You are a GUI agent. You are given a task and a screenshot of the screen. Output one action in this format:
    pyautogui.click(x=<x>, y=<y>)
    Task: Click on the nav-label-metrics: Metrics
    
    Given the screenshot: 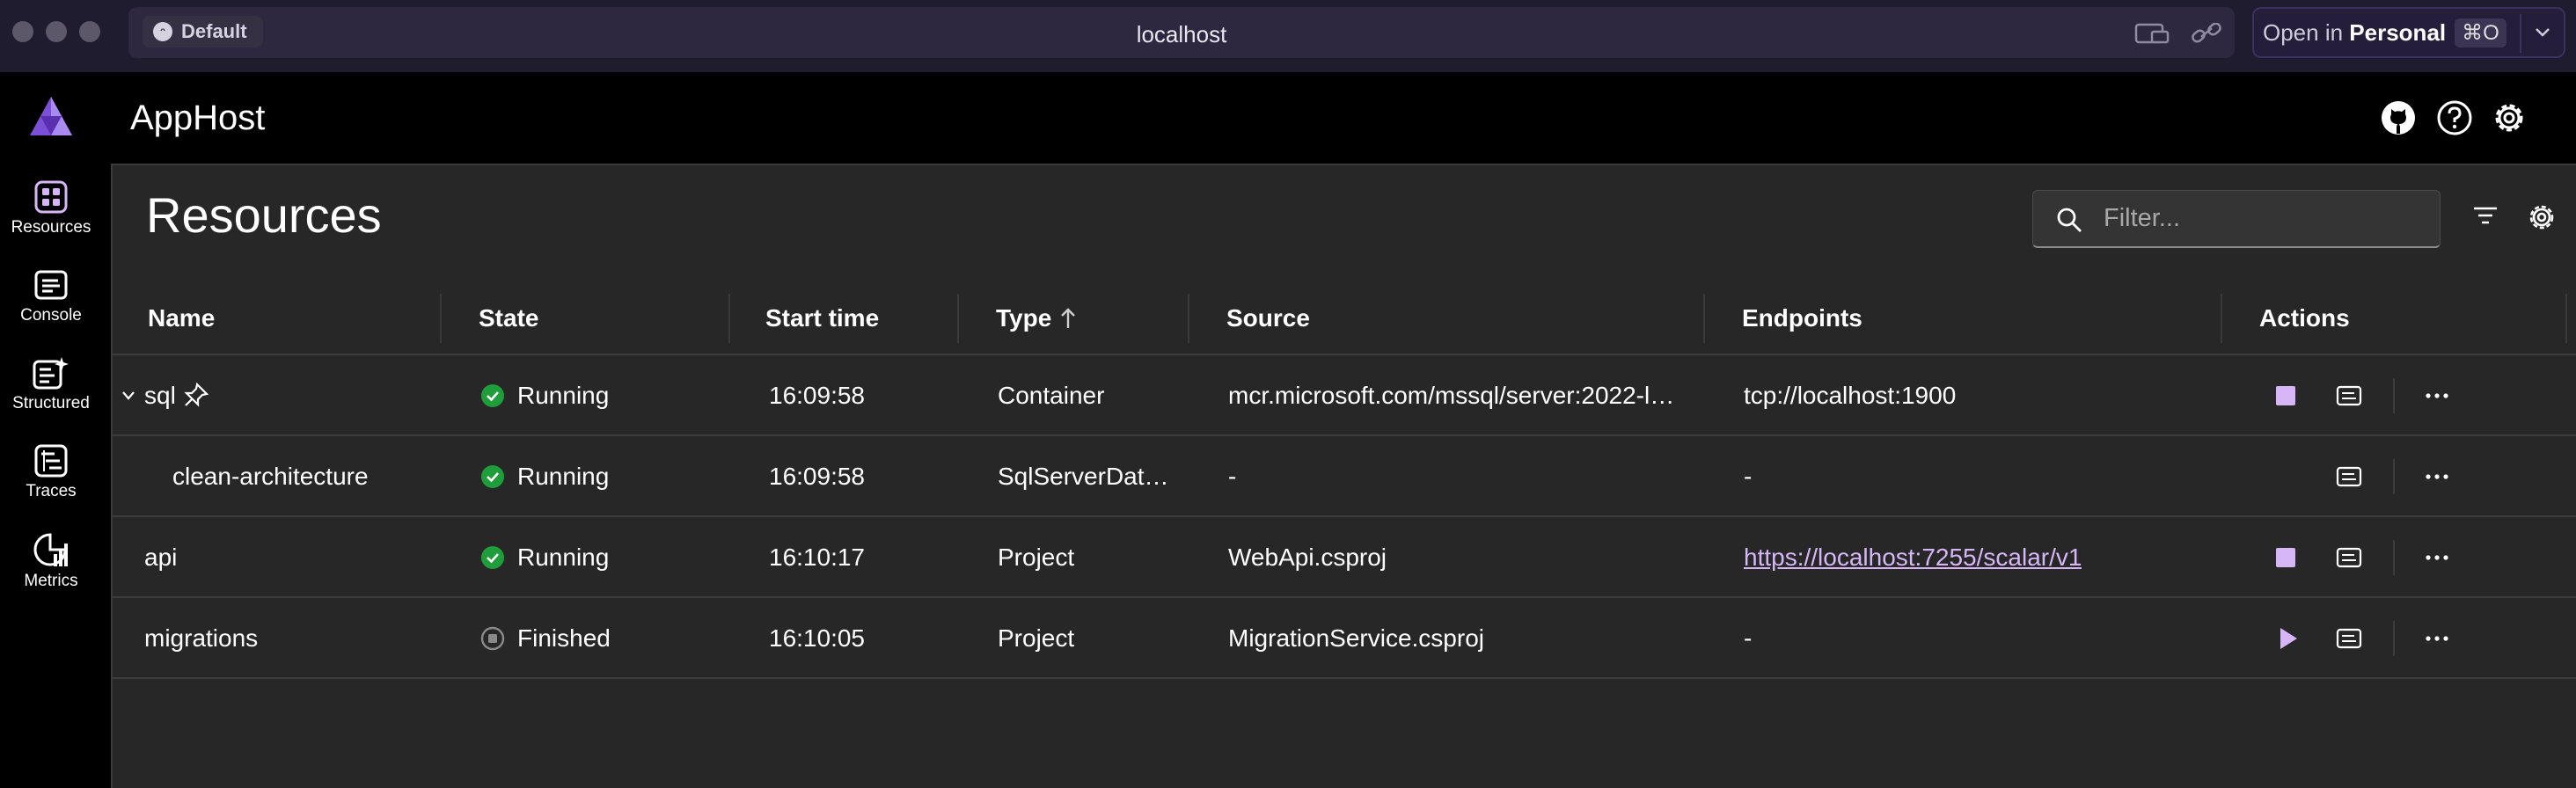 What is the action you would take?
    pyautogui.click(x=51, y=581)
    